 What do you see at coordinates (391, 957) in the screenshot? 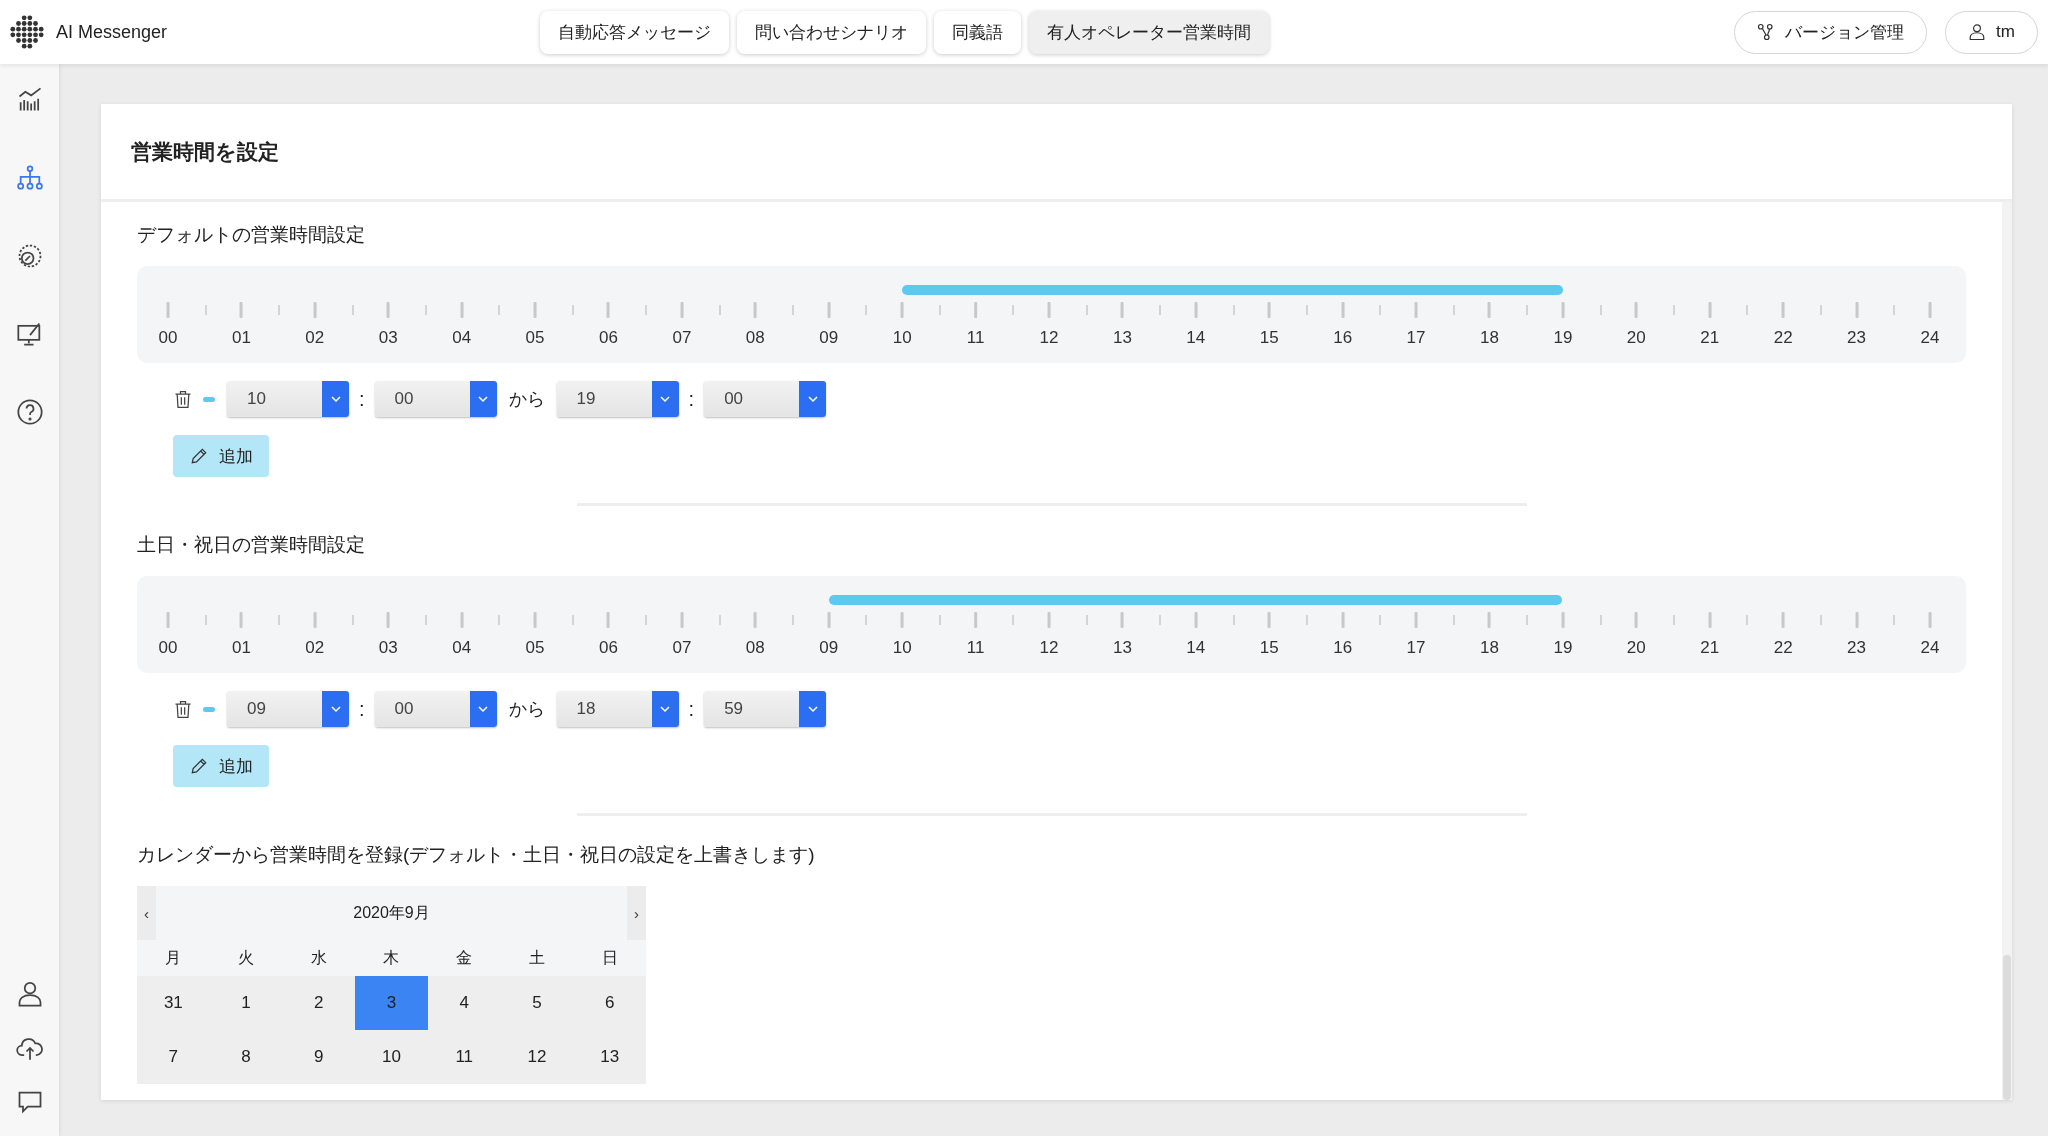
I see `weekday-label: 木` at bounding box center [391, 957].